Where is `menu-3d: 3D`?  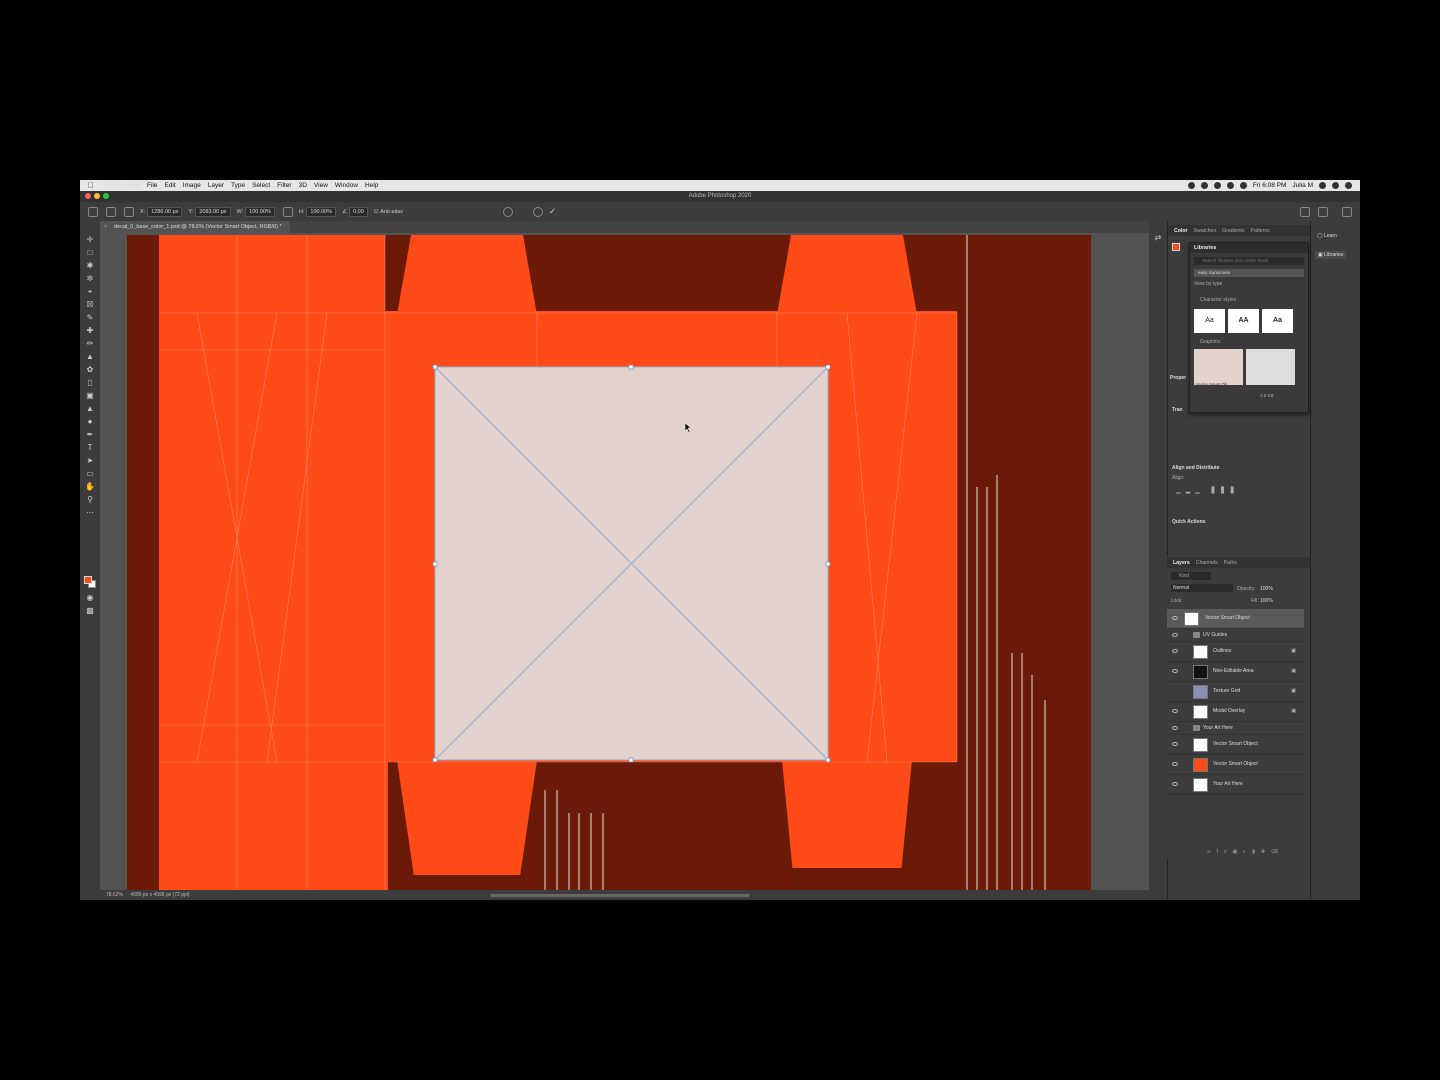 menu-3d: 3D is located at coordinates (303, 185).